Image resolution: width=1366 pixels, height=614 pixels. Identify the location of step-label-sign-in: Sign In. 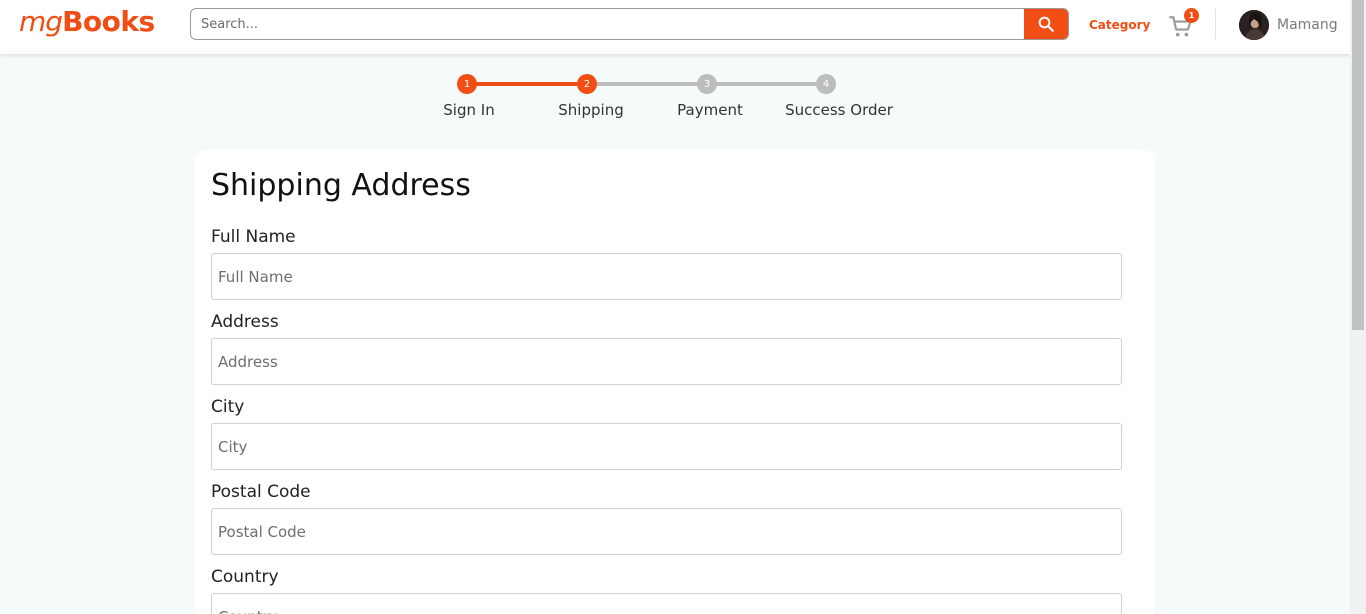
(469, 110).